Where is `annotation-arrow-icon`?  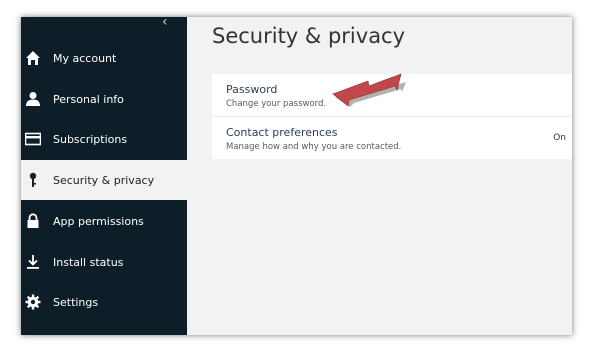
annotation-arrow-icon is located at coordinates (369, 90).